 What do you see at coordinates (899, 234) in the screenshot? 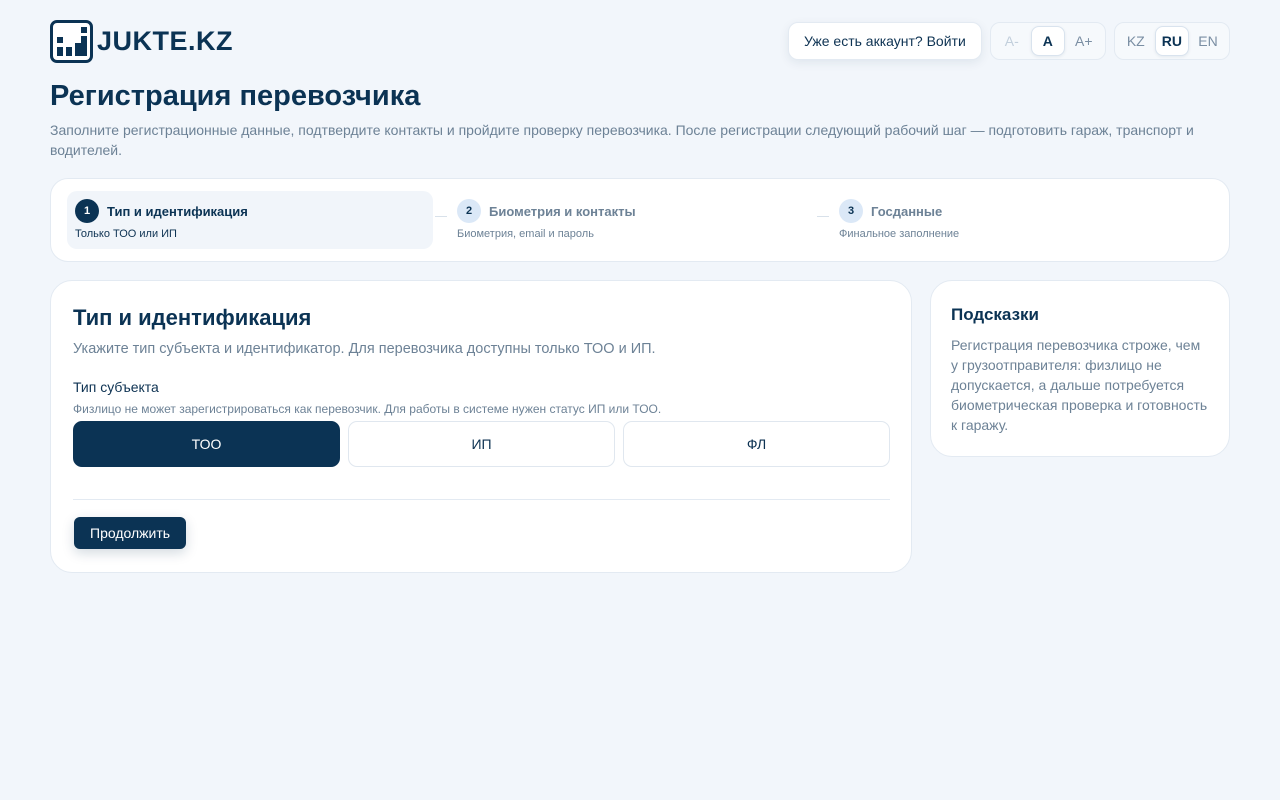
I see `step-subtitle: Финальное заполнение` at bounding box center [899, 234].